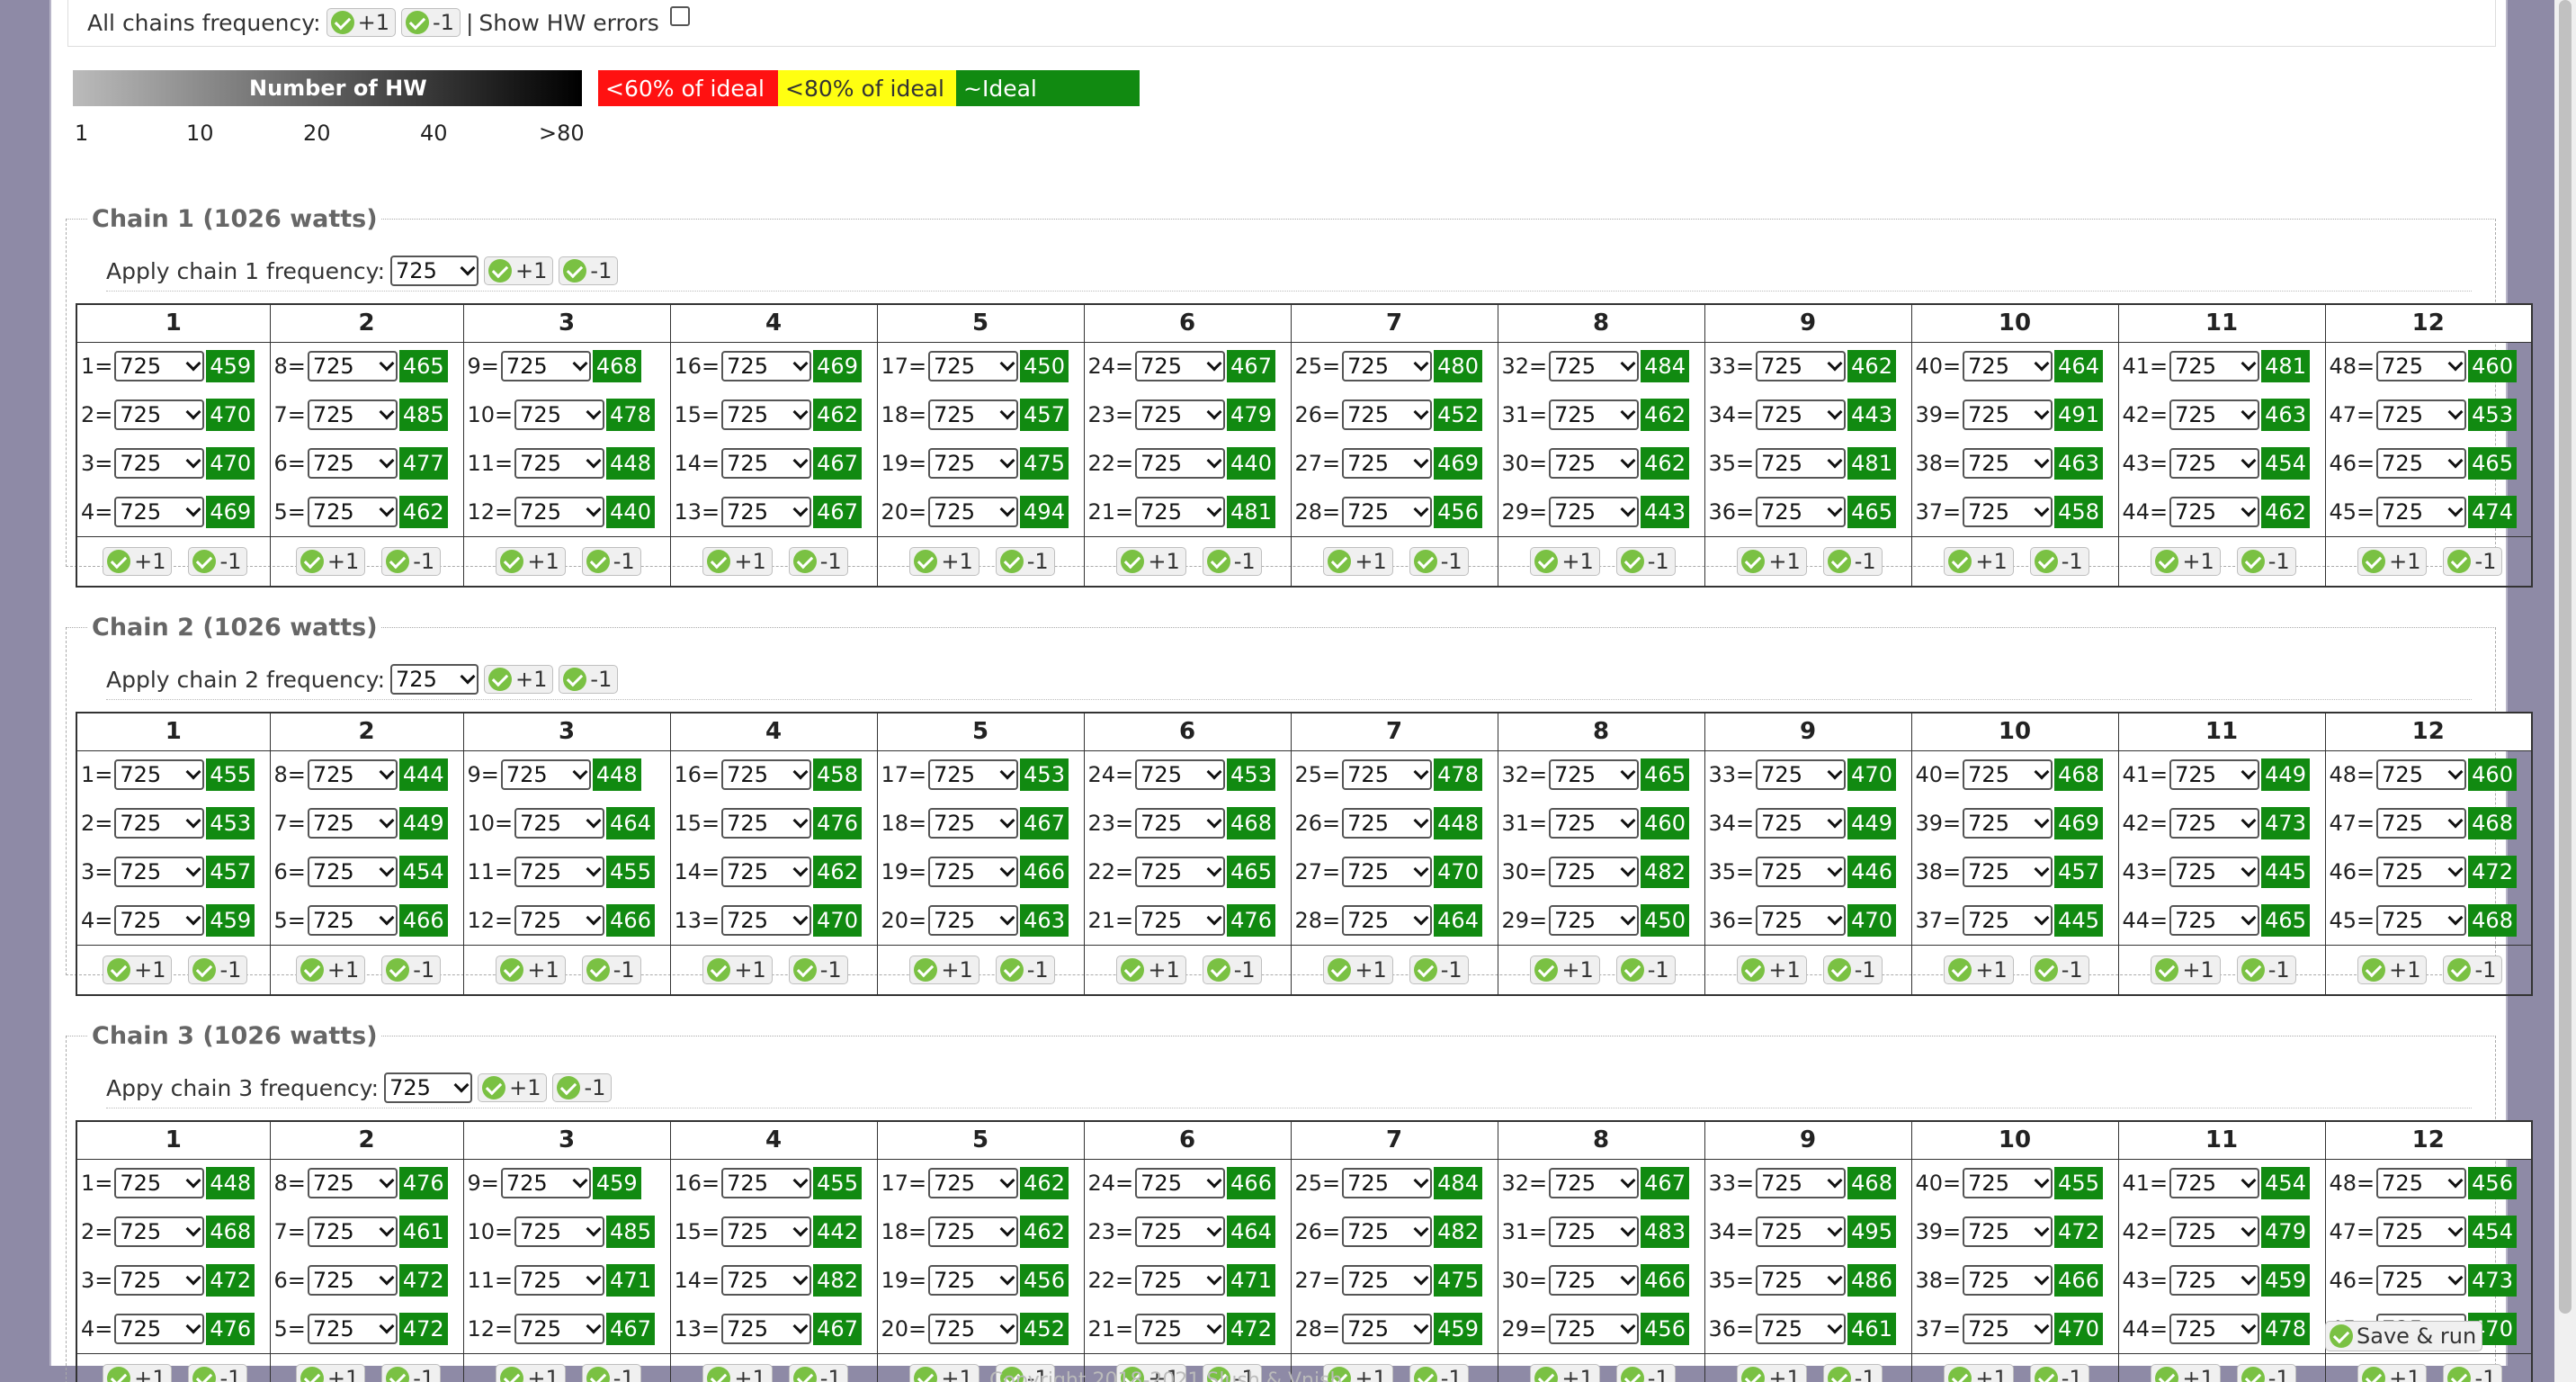 The image size is (2576, 1382). I want to click on all-chains-minus-button: -1, so click(431, 23).